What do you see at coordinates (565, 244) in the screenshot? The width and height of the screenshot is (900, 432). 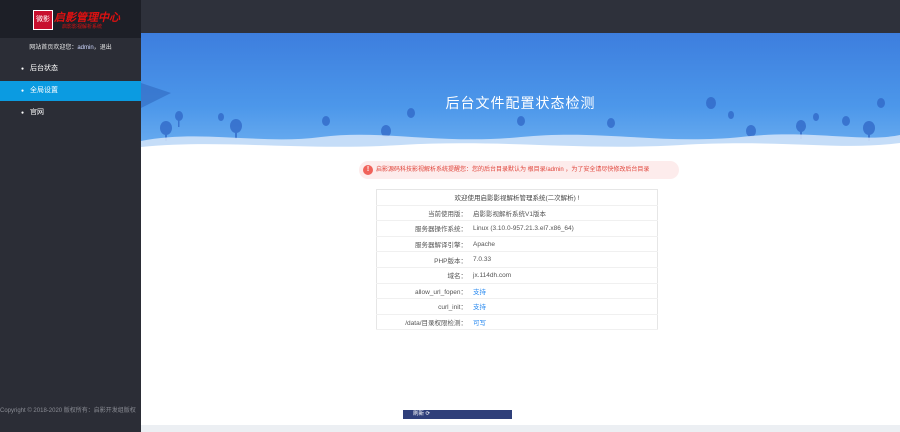 I see `row-value: Apache` at bounding box center [565, 244].